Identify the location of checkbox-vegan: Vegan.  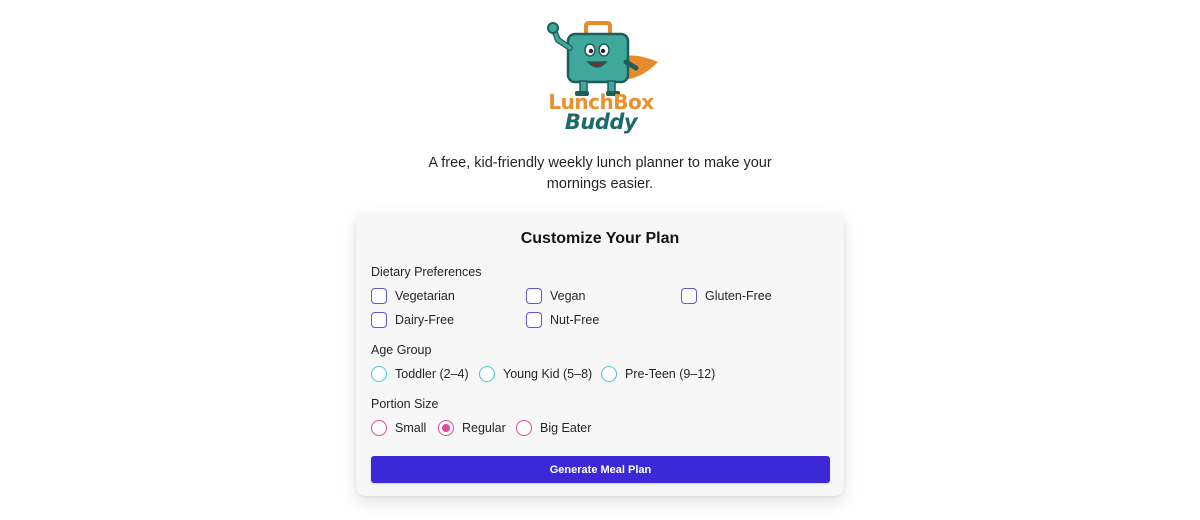
(555, 296).